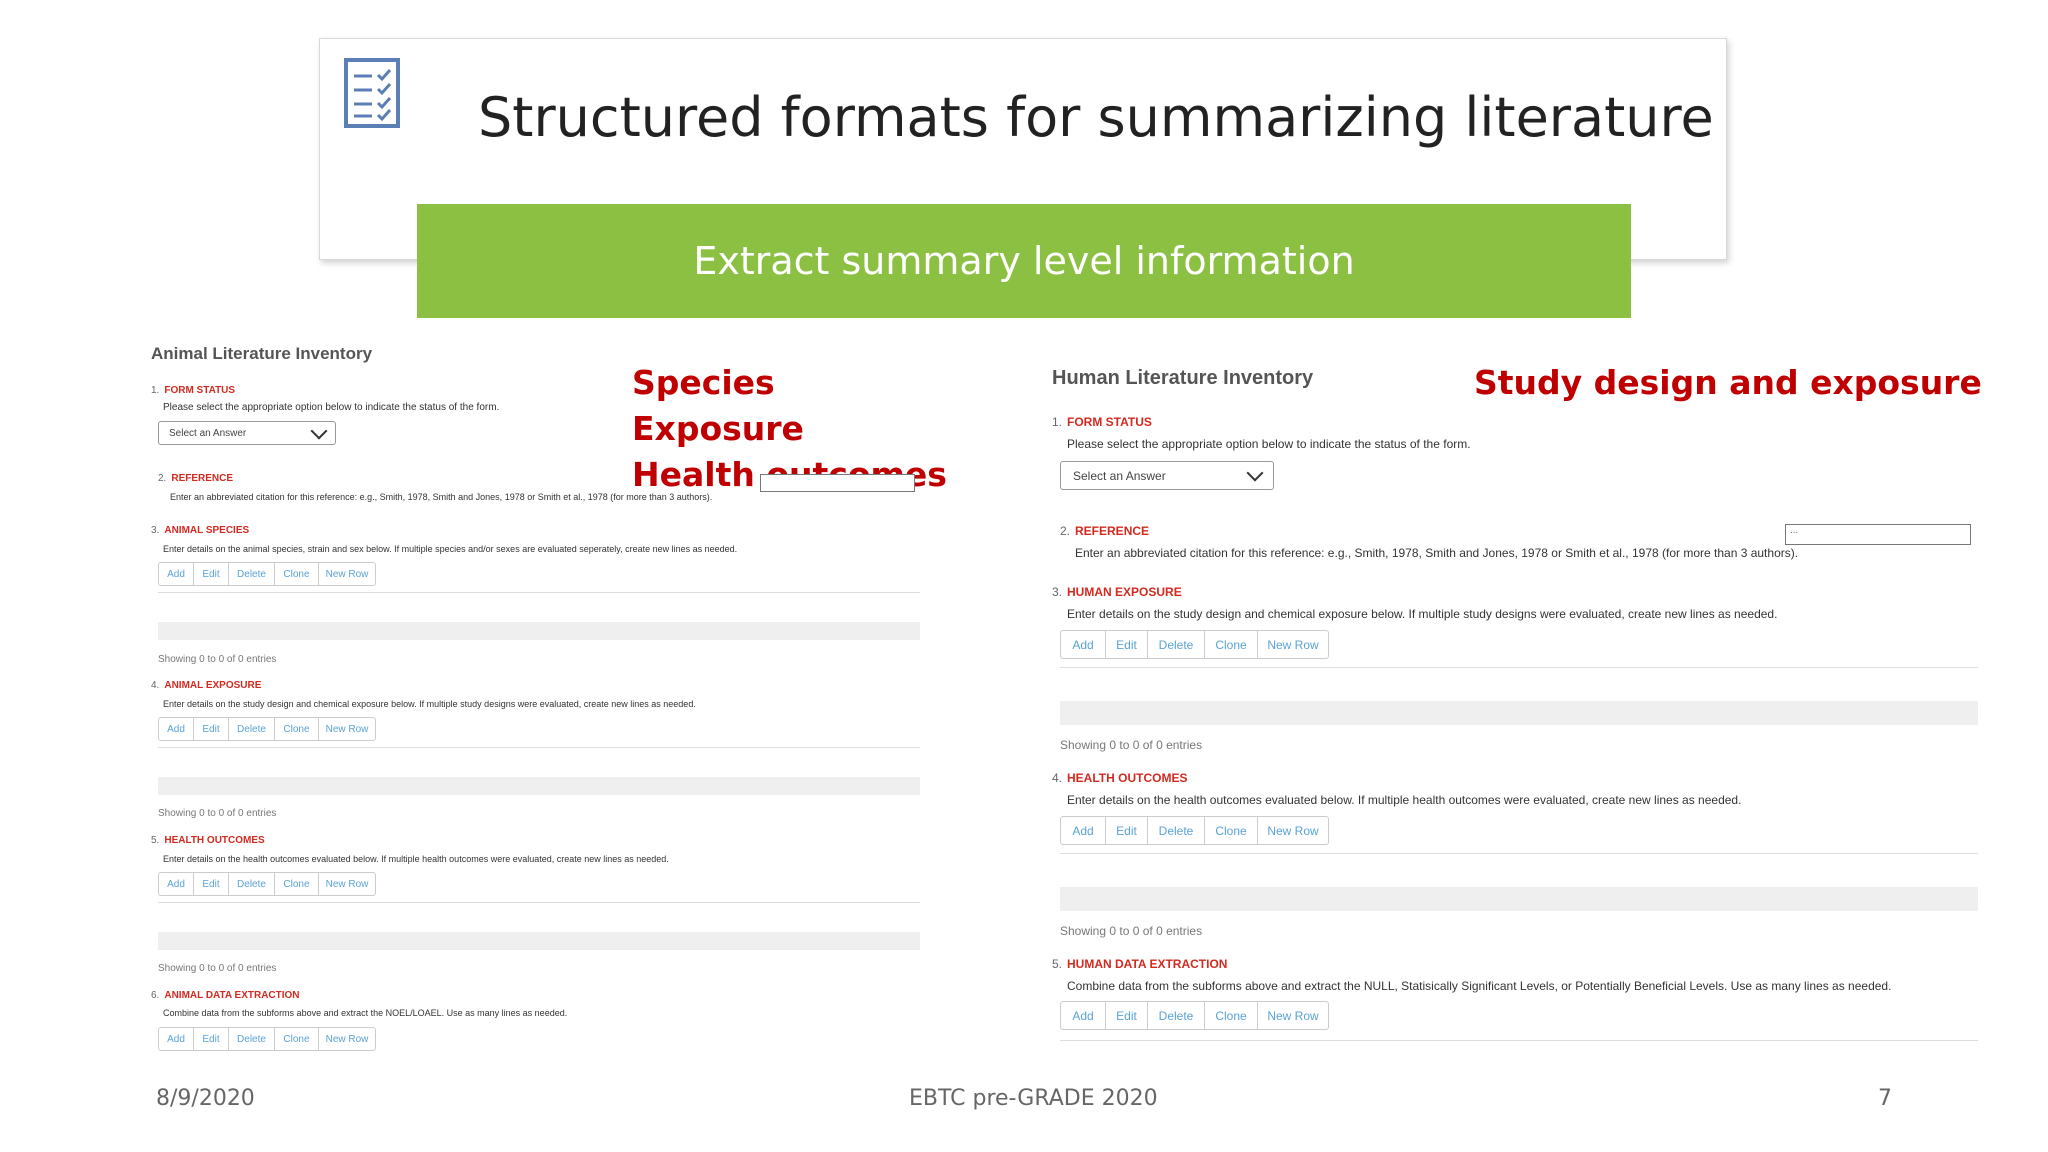 This screenshot has width=2048, height=1152. I want to click on human-exposure-toolbar: Add Edit Delete Clone New Row, so click(1194, 644).